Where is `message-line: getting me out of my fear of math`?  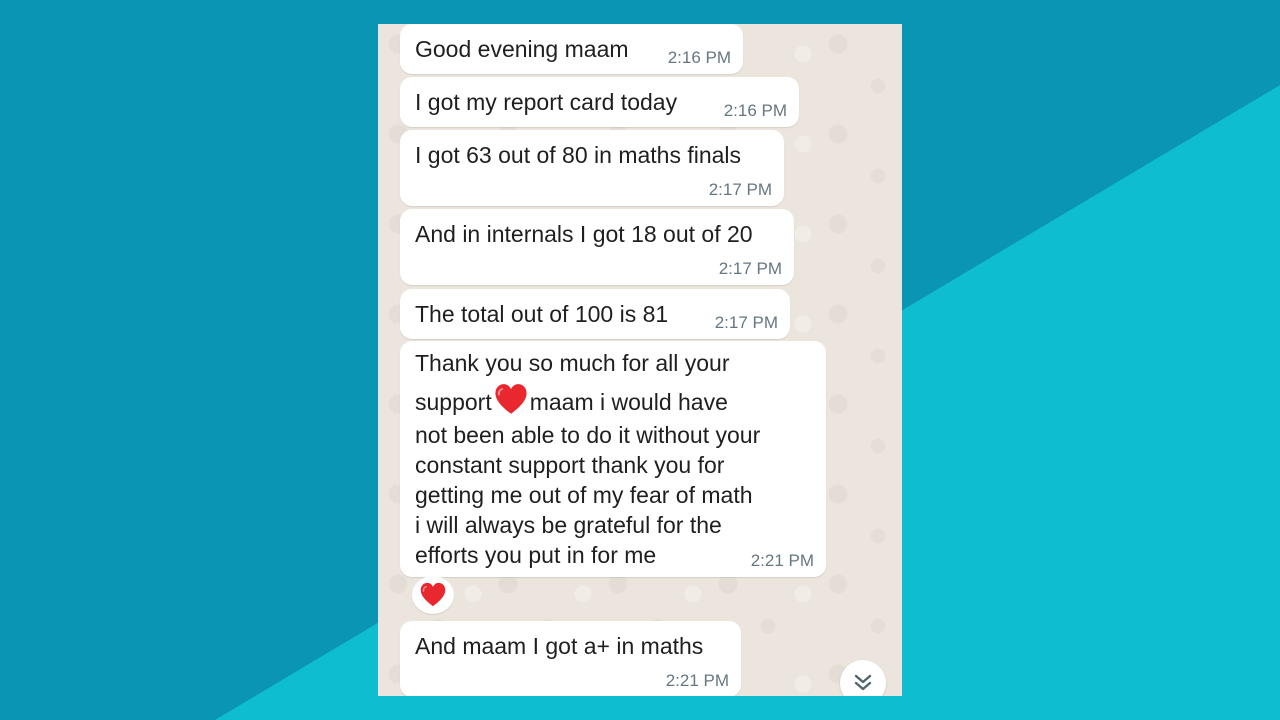
message-line: getting me out of my fear of math is located at coordinates (584, 495).